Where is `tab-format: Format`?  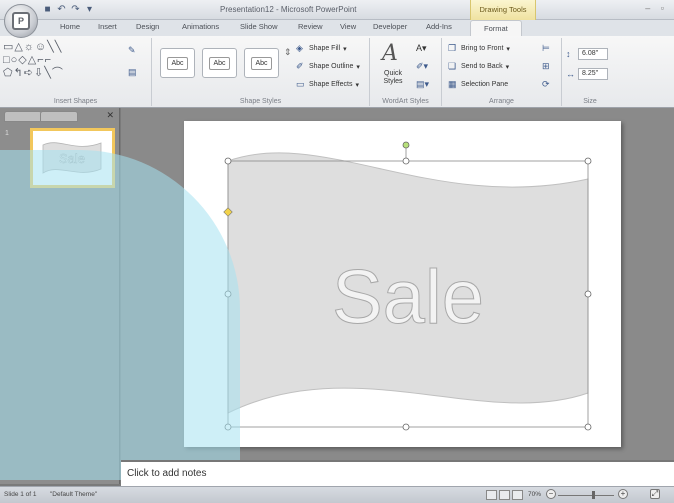 tab-format: Format is located at coordinates (496, 28).